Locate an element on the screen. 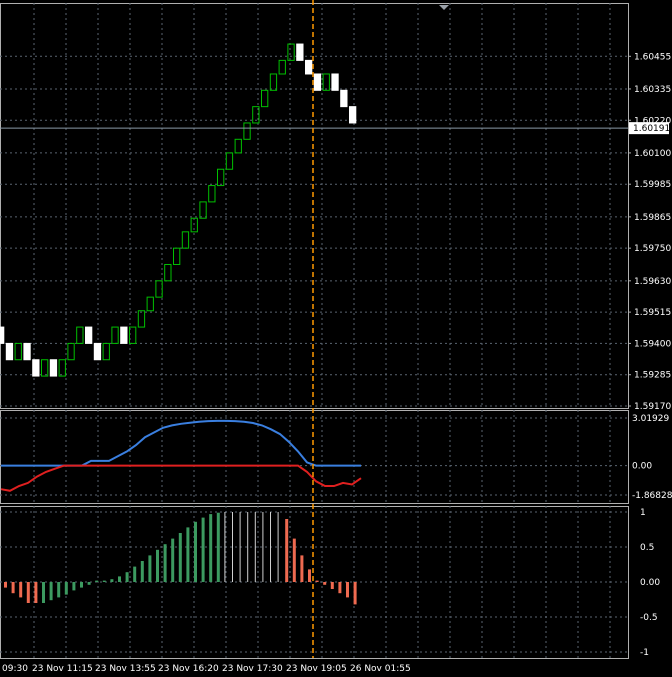 Image resolution: width=672 pixels, height=677 pixels. histogram-tick-label: -0.5 is located at coordinates (649, 618).